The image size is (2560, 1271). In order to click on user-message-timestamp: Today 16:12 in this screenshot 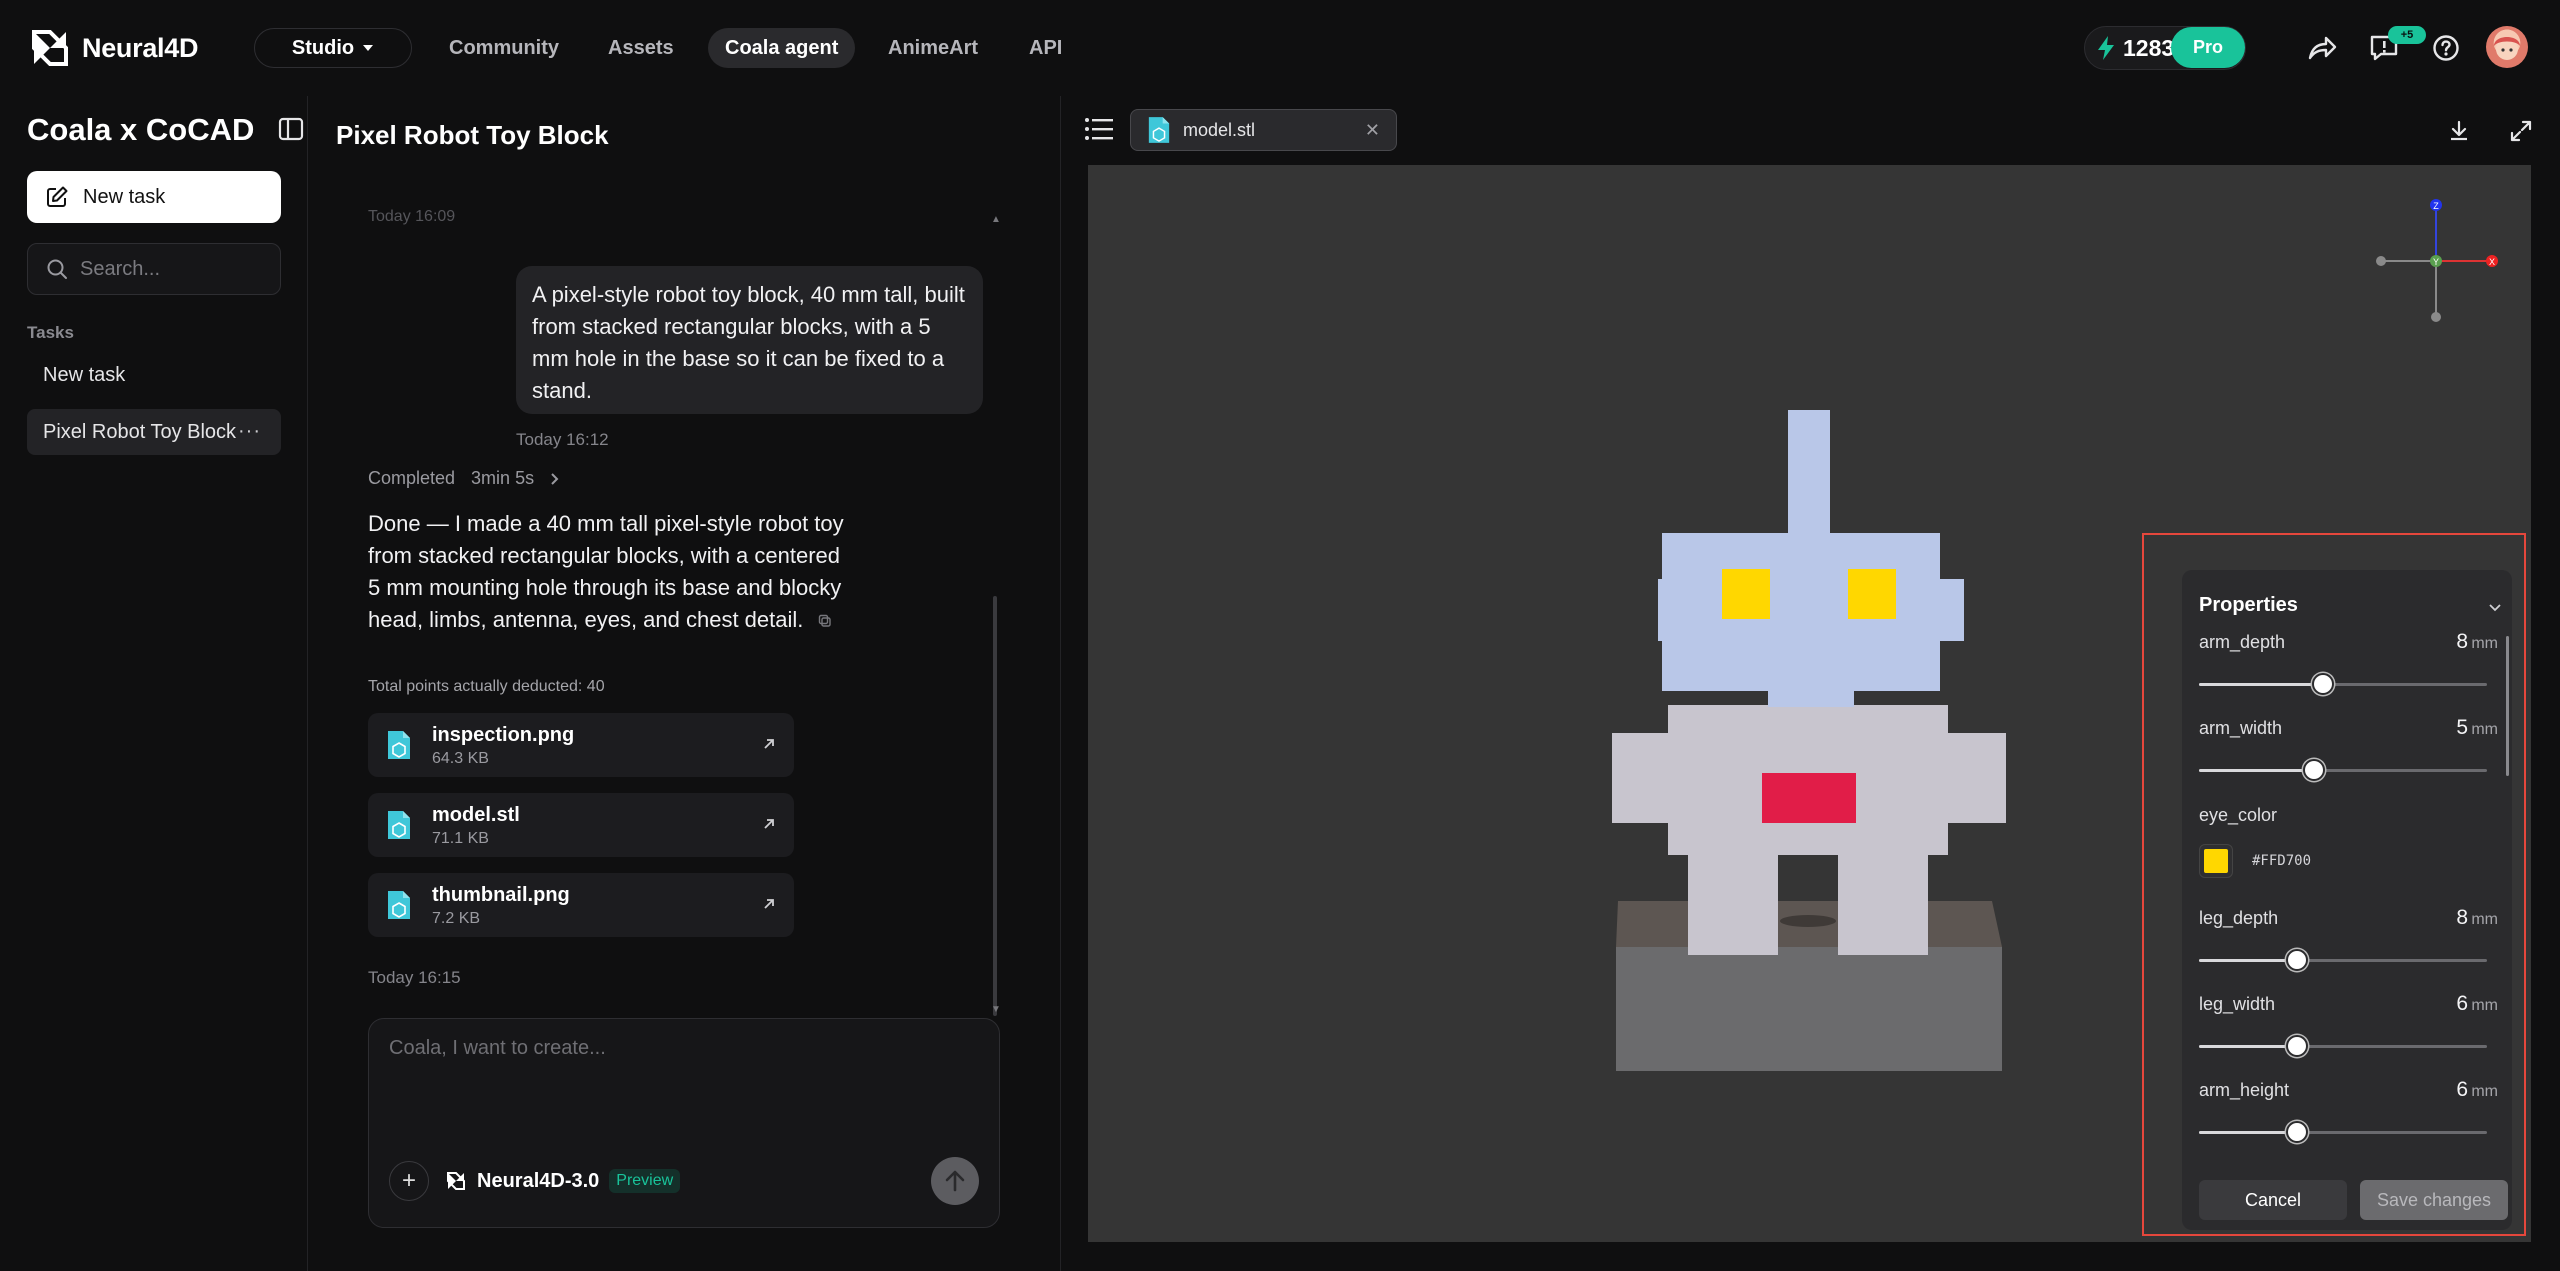, I will do `click(562, 439)`.